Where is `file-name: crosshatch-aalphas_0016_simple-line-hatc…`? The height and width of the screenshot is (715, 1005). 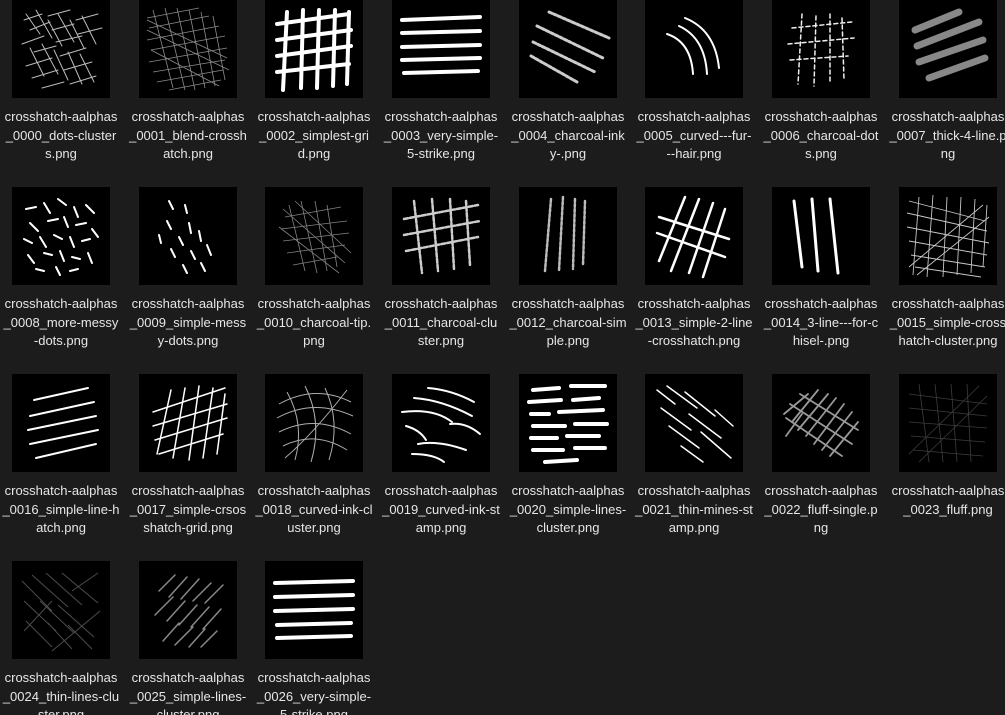
file-name: crosshatch-aalphas_0016_simple-line-hatc… is located at coordinates (61, 509).